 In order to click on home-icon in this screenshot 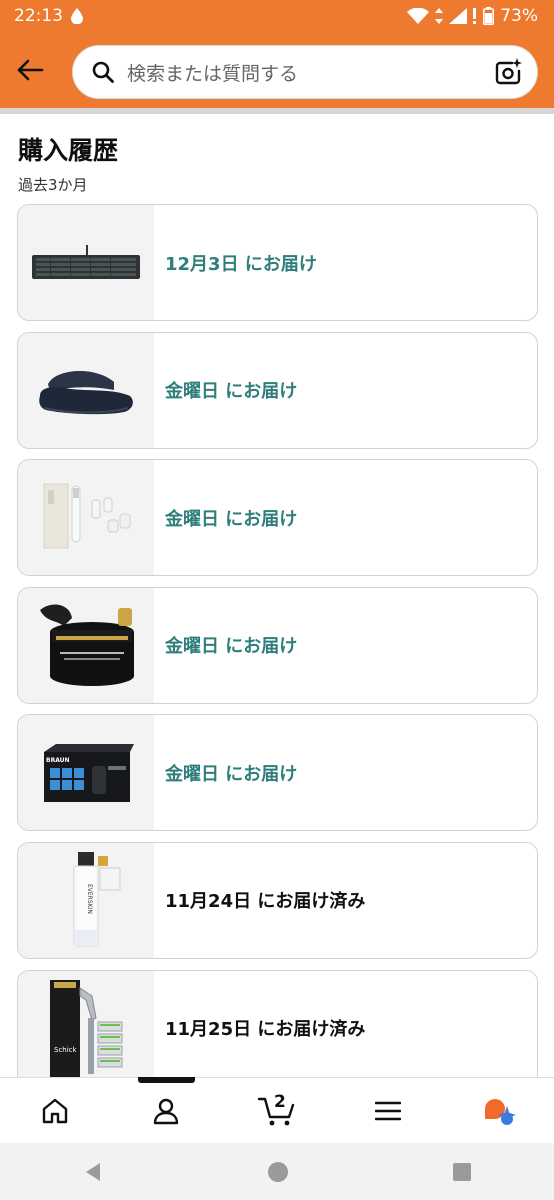, I will do `click(55, 1110)`.